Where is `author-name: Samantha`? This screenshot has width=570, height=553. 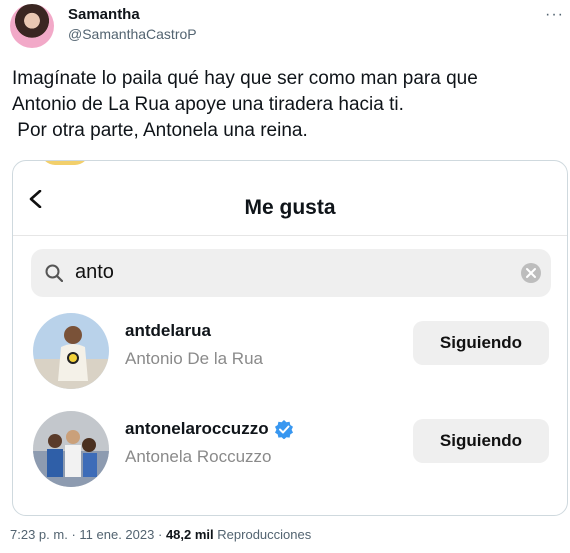 author-name: Samantha is located at coordinates (104, 14).